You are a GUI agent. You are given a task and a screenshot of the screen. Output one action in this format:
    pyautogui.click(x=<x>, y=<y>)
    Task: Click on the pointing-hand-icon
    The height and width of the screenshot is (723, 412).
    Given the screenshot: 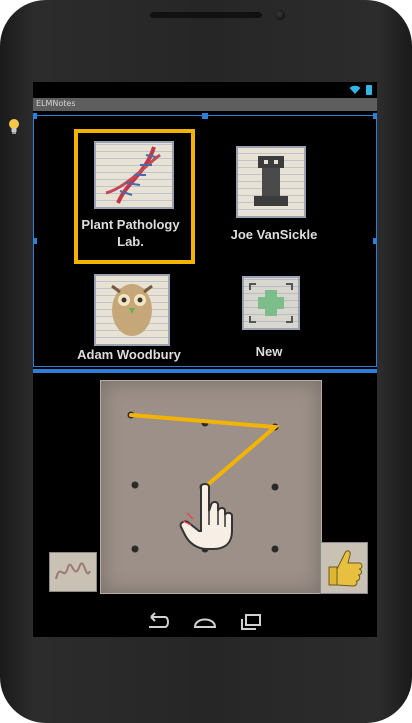 What is the action you would take?
    pyautogui.click(x=206, y=516)
    